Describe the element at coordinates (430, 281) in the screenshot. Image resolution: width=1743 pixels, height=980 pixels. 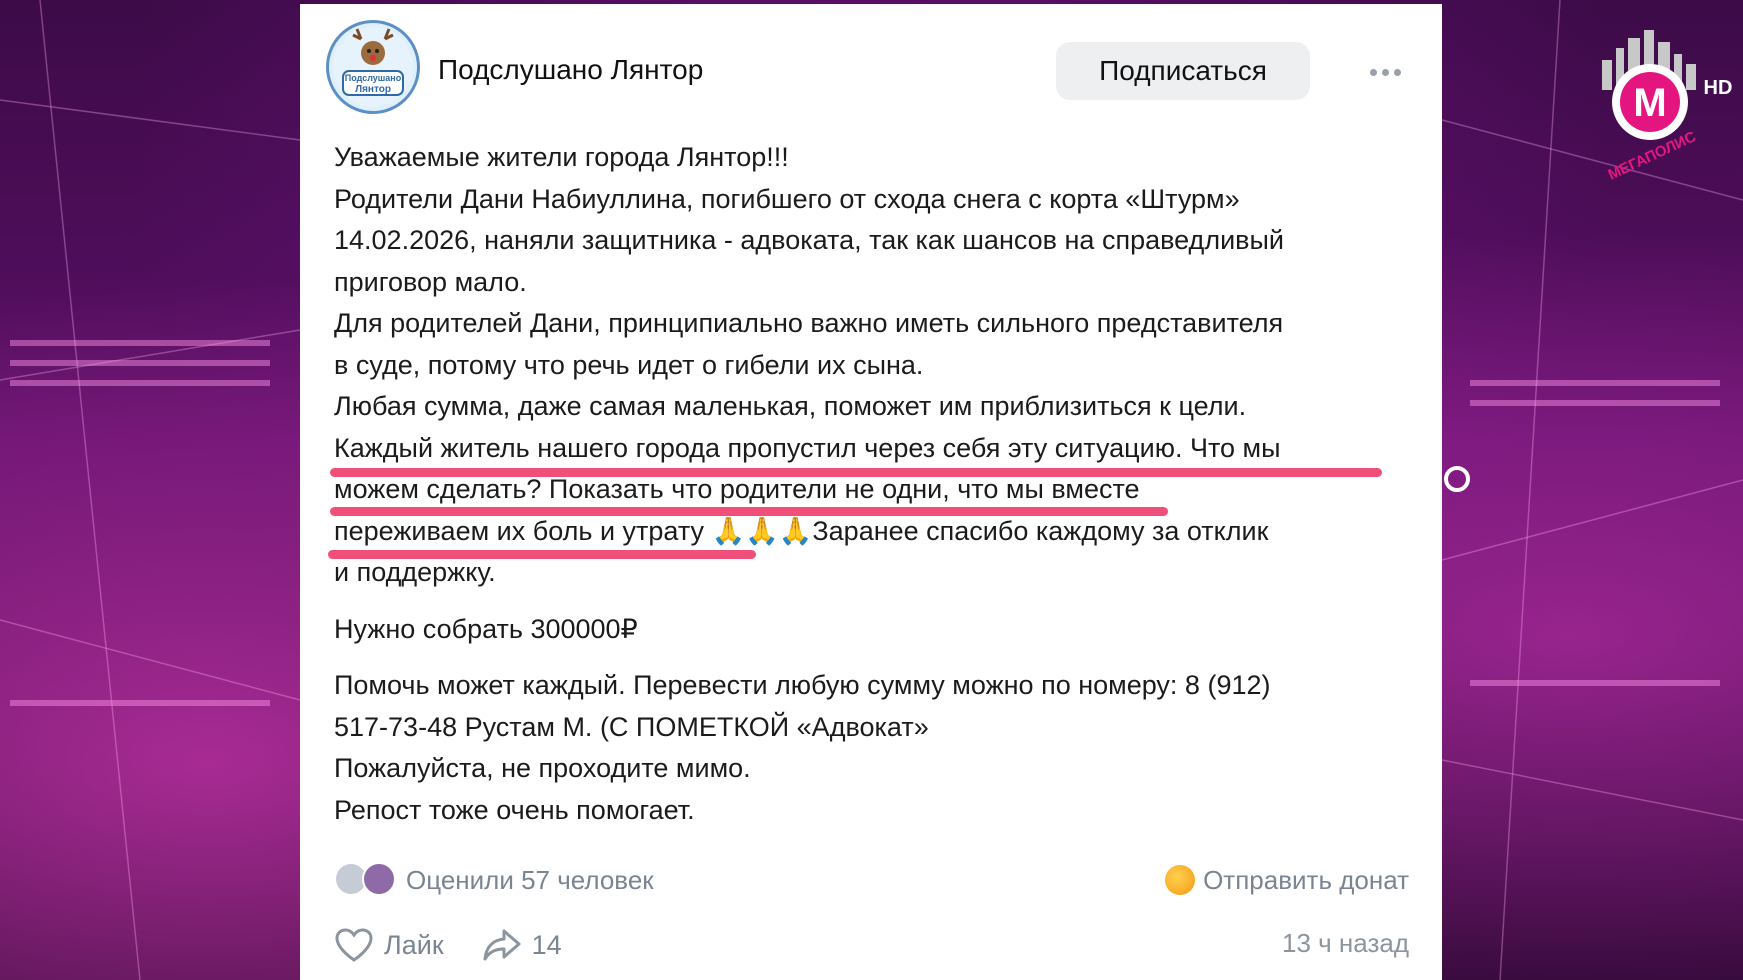
I see `post-line: приговор мало.` at that location.